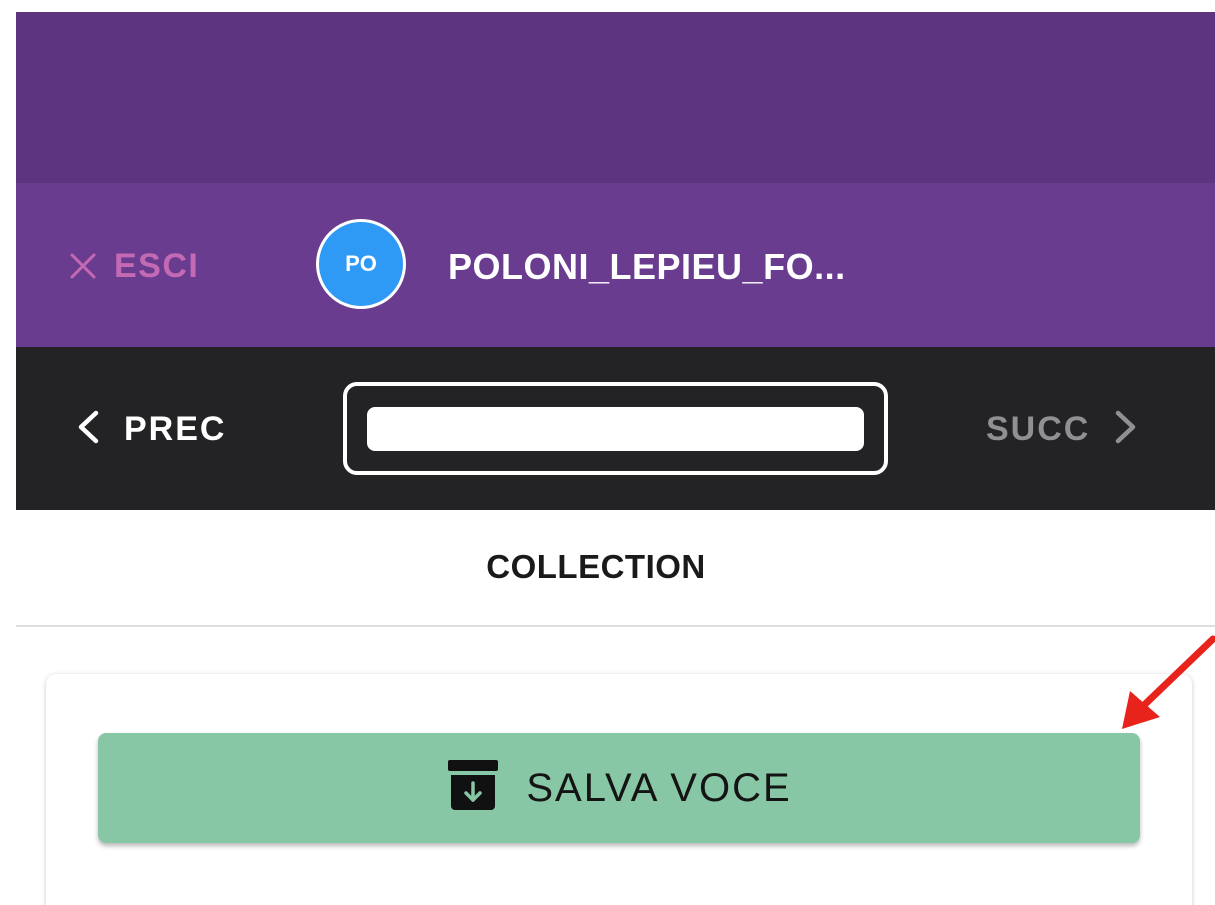 This screenshot has height=905, width=1215. What do you see at coordinates (615, 626) in the screenshot?
I see `section-divider` at bounding box center [615, 626].